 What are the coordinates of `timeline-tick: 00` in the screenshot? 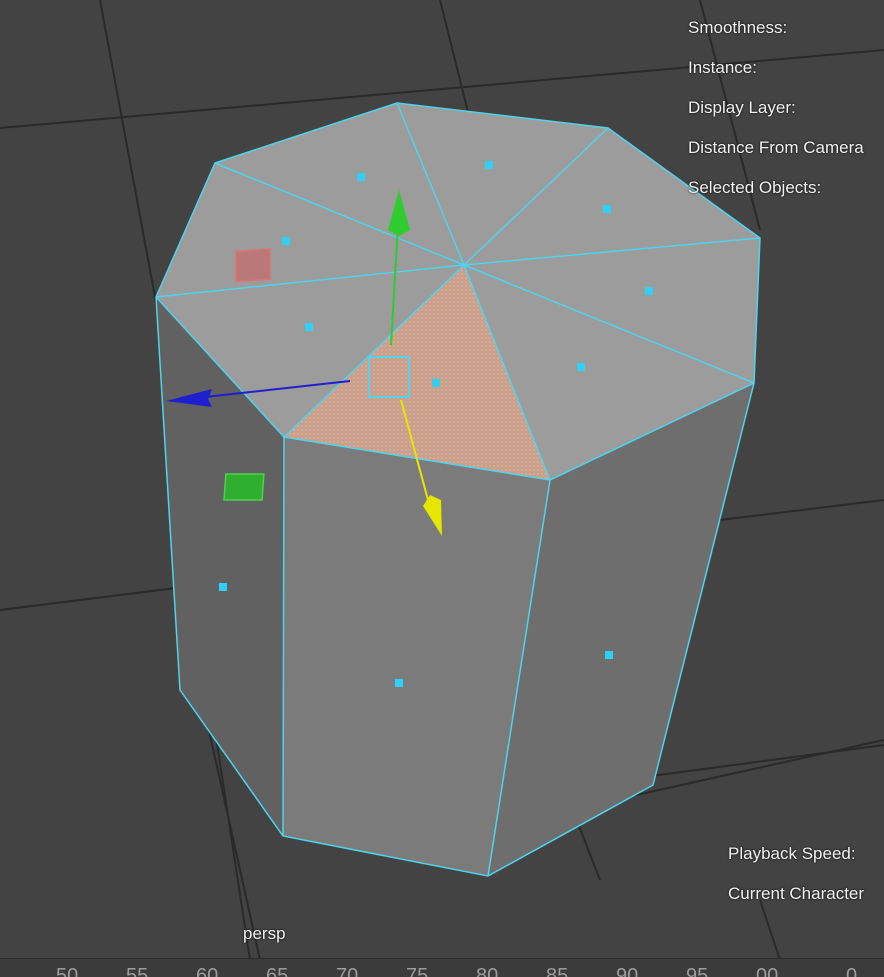 It's located at (767, 971).